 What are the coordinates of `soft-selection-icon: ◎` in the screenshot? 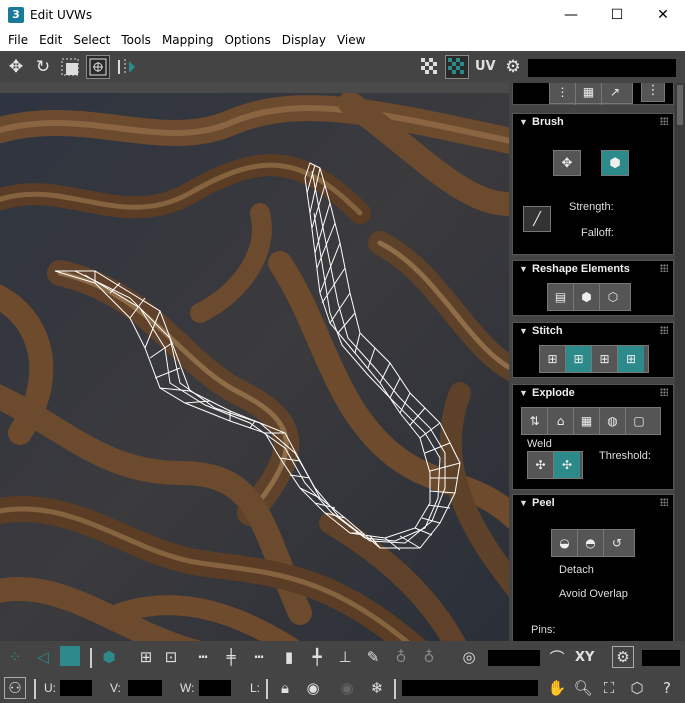 It's located at (469, 657).